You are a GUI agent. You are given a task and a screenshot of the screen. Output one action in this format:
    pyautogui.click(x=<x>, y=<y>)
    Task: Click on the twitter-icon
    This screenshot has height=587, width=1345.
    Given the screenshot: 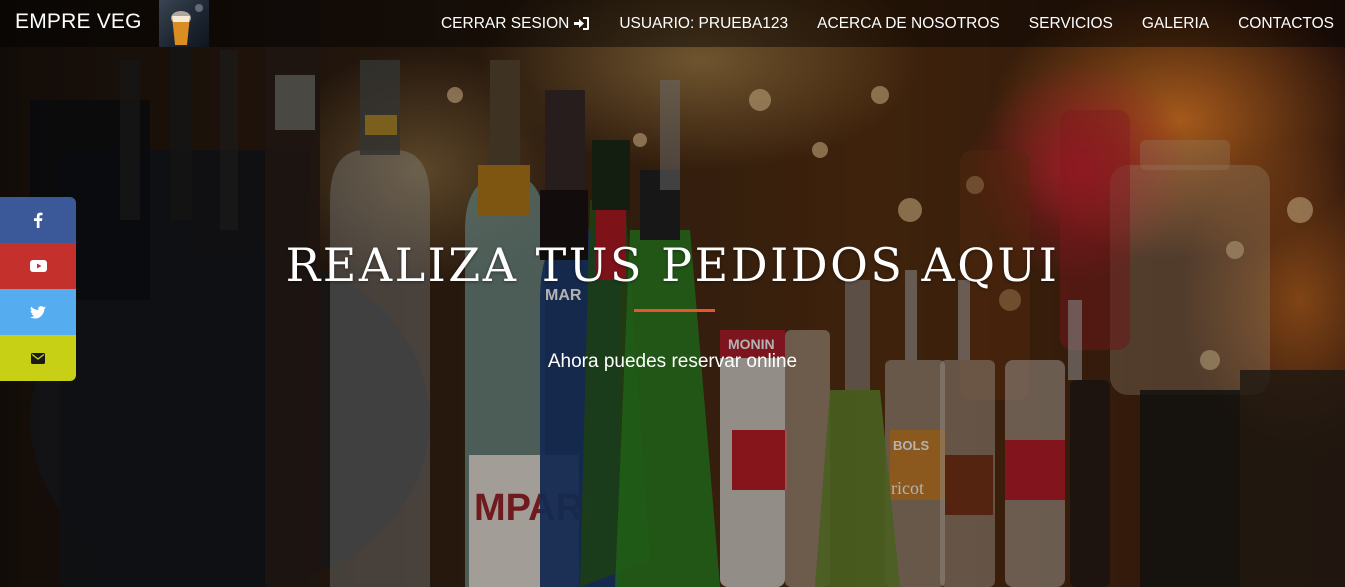 What is the action you would take?
    pyautogui.click(x=38, y=311)
    